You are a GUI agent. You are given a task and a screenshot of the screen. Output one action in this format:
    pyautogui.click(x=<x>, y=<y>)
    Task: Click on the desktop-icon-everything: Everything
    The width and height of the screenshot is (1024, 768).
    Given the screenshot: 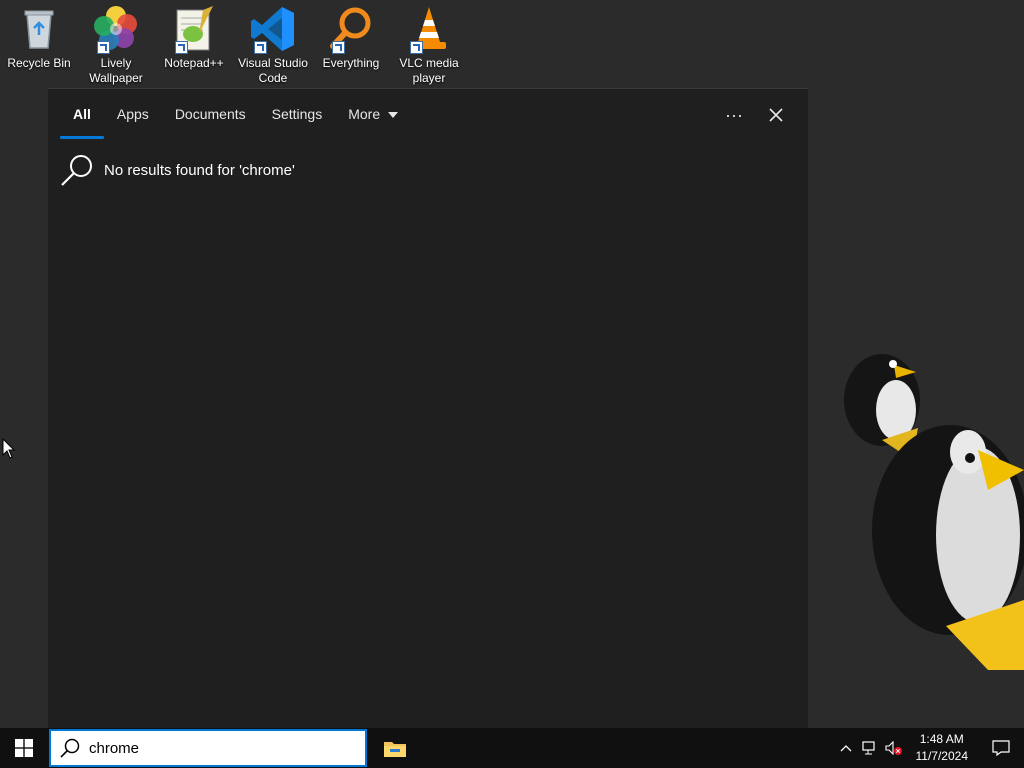 What is the action you would take?
    pyautogui.click(x=351, y=37)
    